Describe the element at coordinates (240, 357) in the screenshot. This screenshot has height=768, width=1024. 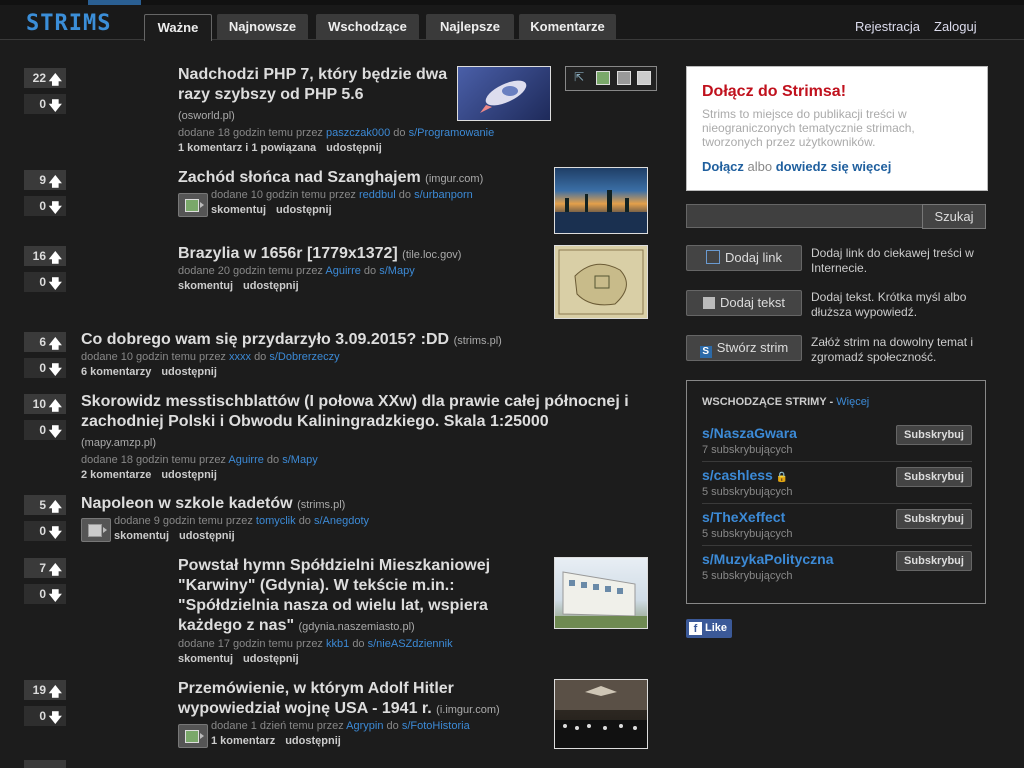
I see `author-link: xxxx` at that location.